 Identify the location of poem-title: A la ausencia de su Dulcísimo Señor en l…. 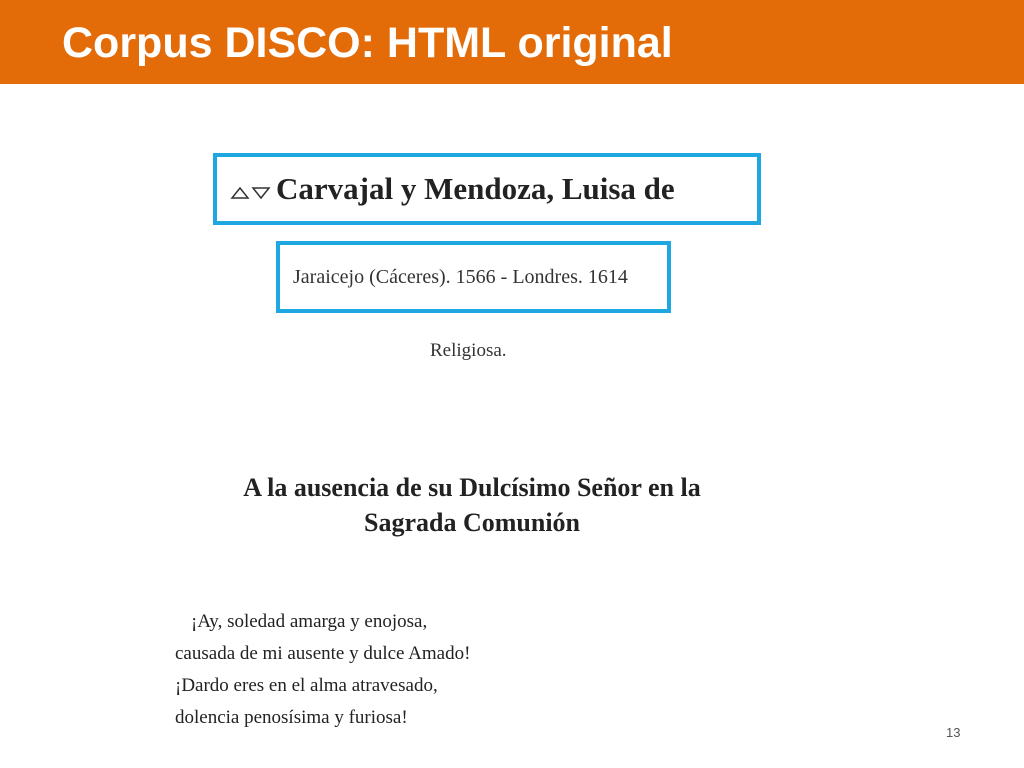
(472, 505).